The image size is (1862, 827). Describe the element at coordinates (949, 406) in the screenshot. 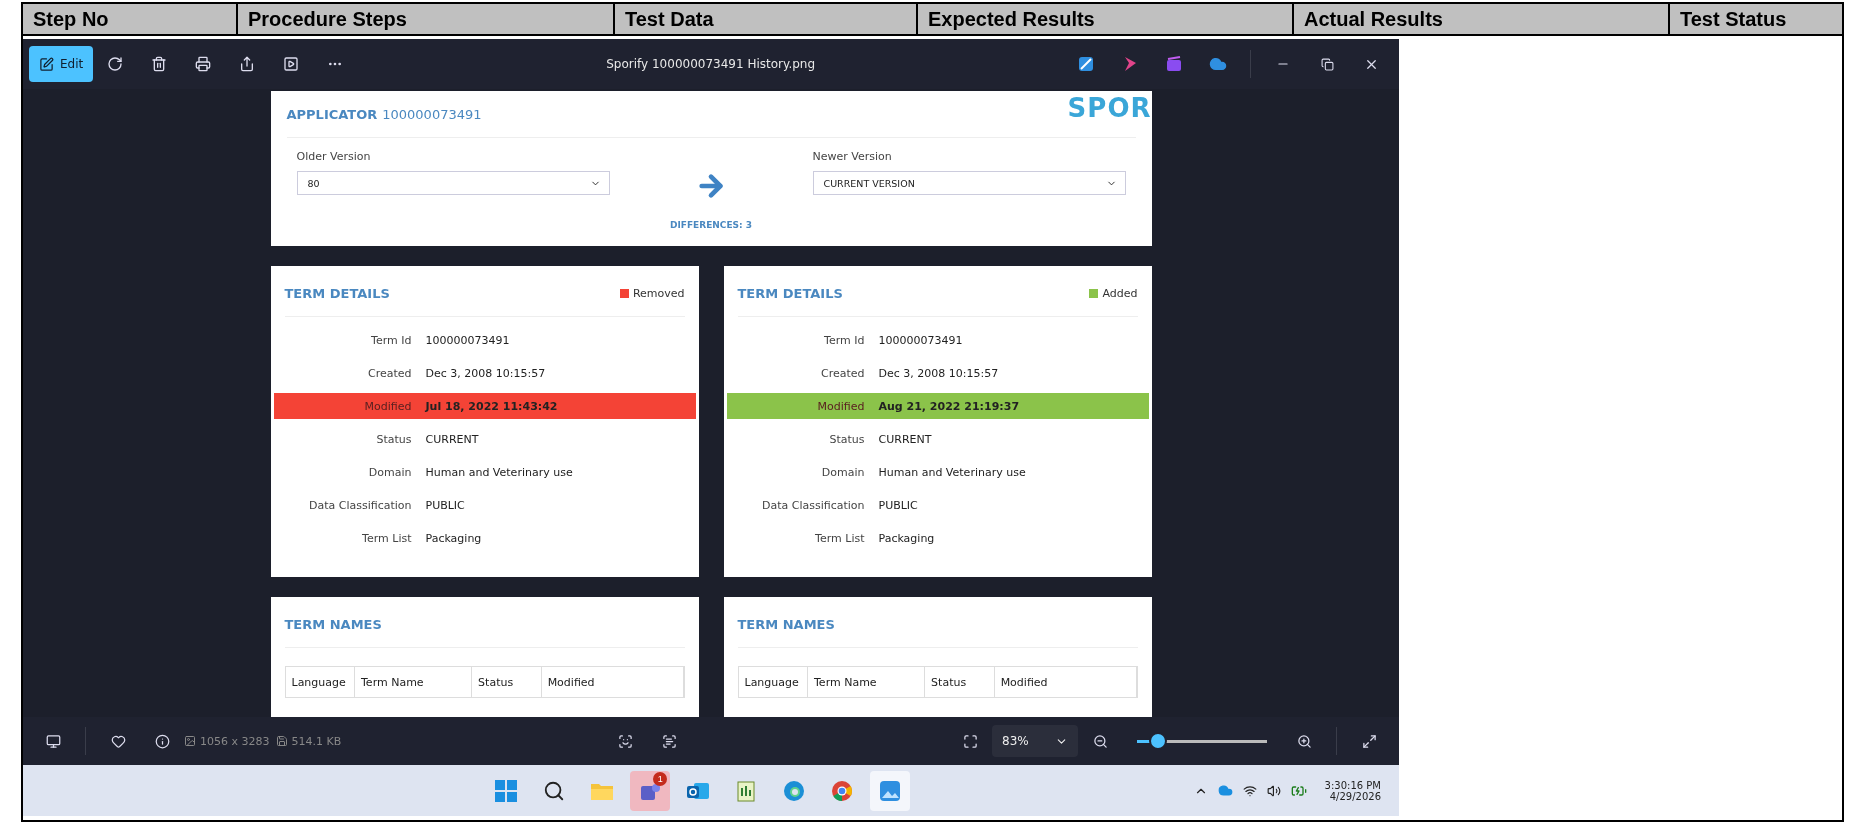

I see `field-value: Aug 21, 2022 21:19:37` at that location.